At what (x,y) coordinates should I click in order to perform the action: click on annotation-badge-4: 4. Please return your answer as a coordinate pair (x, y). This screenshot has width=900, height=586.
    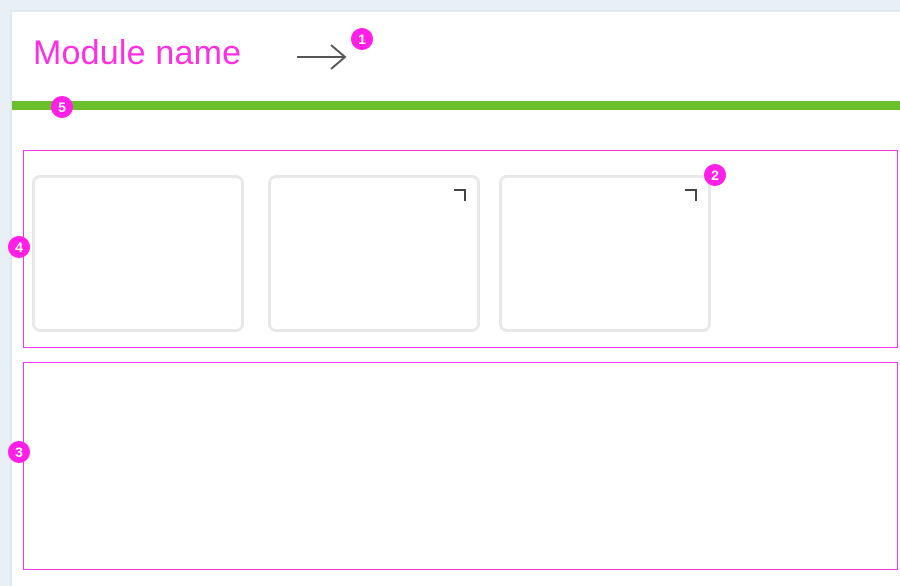
    Looking at the image, I should click on (19, 247).